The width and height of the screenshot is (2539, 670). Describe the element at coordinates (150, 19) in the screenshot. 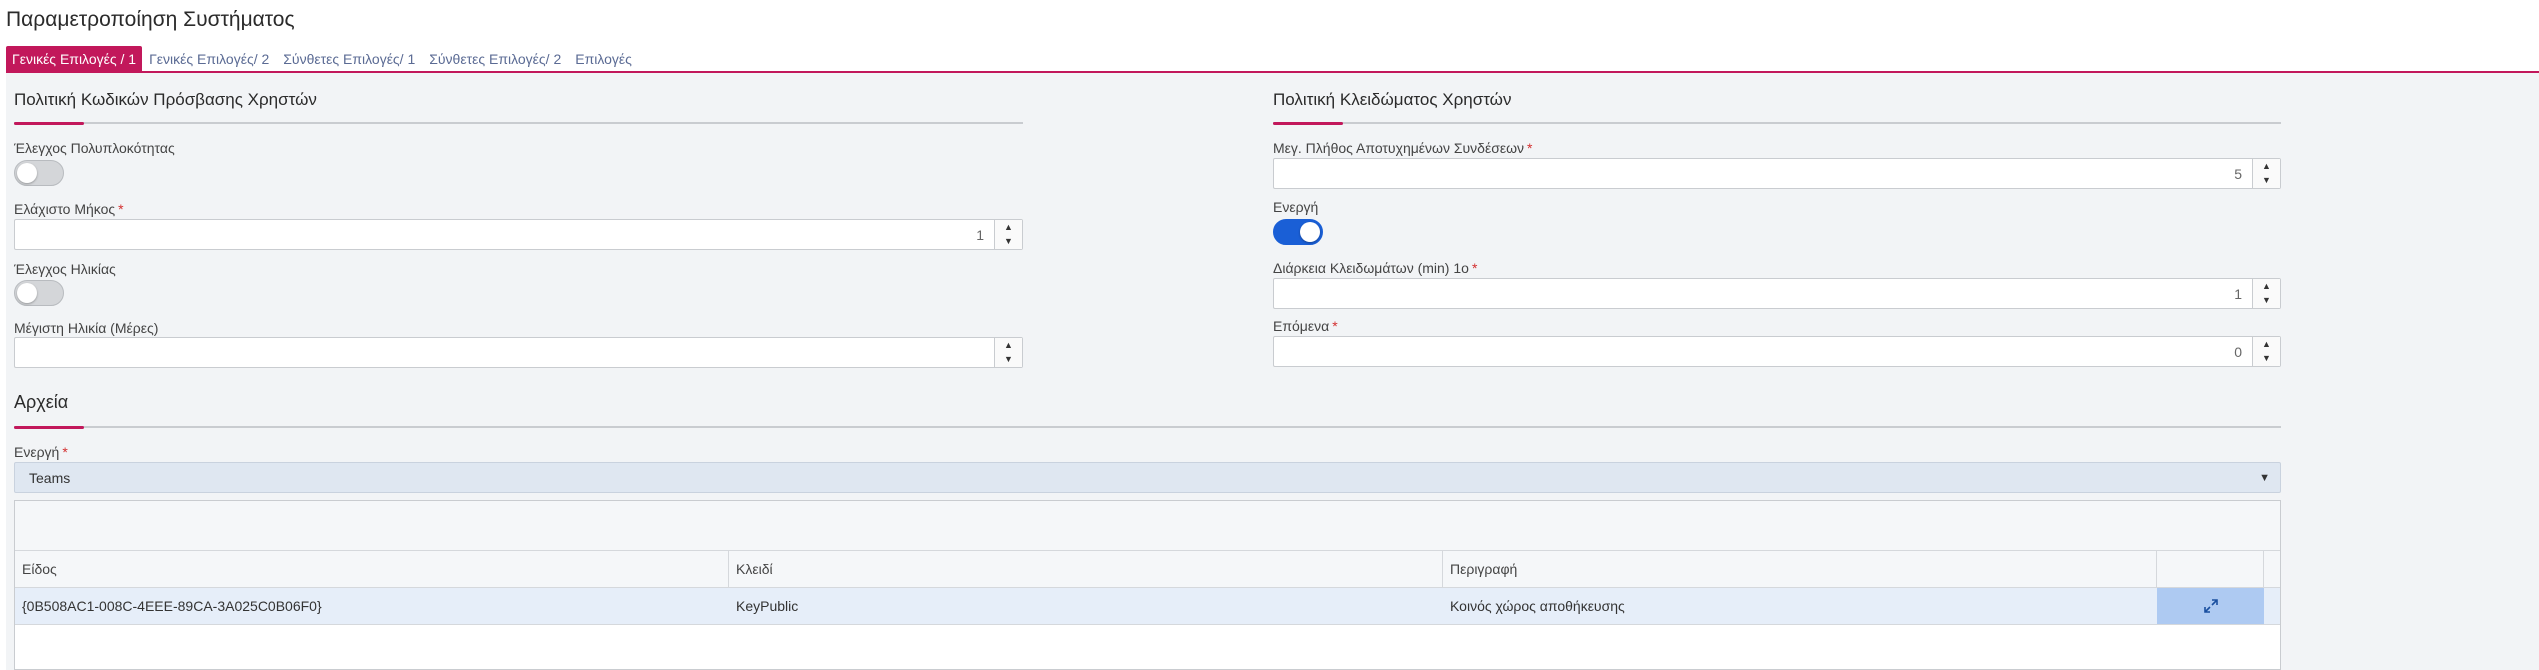

I see `page-title: Παραμετροποίηση Συστήματος` at that location.